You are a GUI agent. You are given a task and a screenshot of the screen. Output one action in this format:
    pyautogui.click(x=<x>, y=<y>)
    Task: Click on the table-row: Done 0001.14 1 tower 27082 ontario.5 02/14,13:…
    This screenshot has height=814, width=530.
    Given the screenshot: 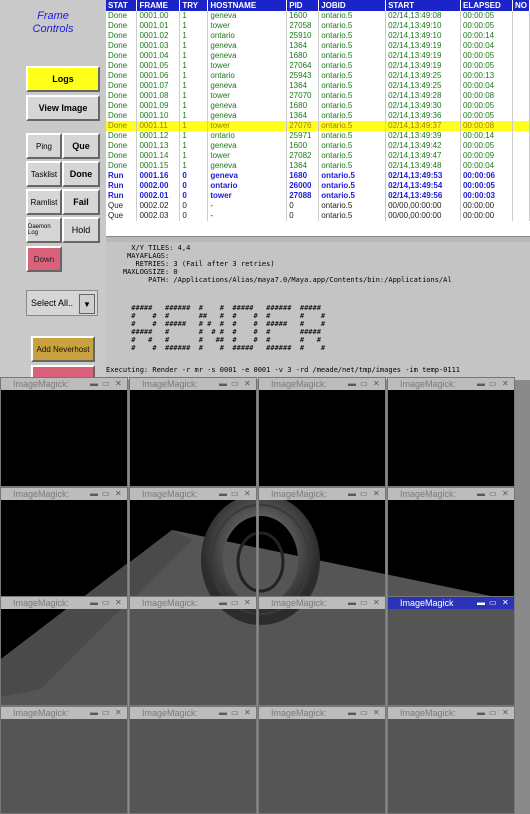 What is the action you would take?
    pyautogui.click(x=318, y=156)
    